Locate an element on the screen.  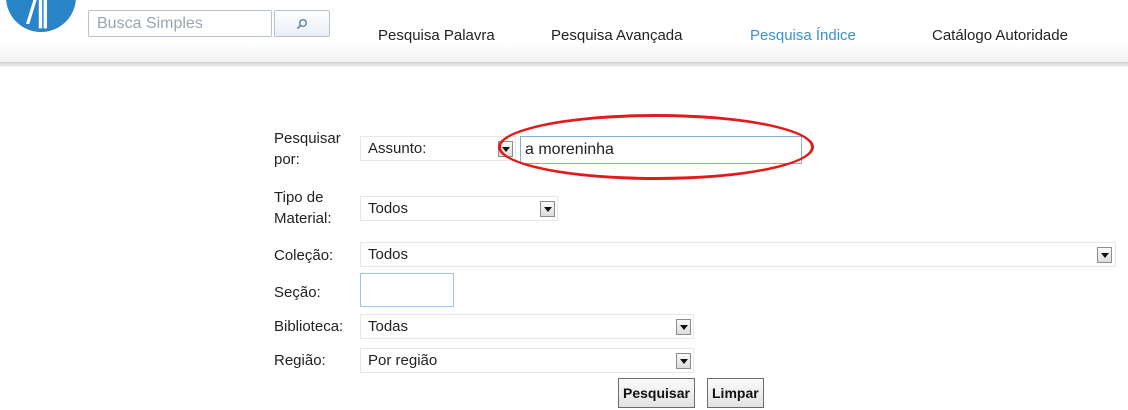
library-selected: Todas is located at coordinates (388, 326).